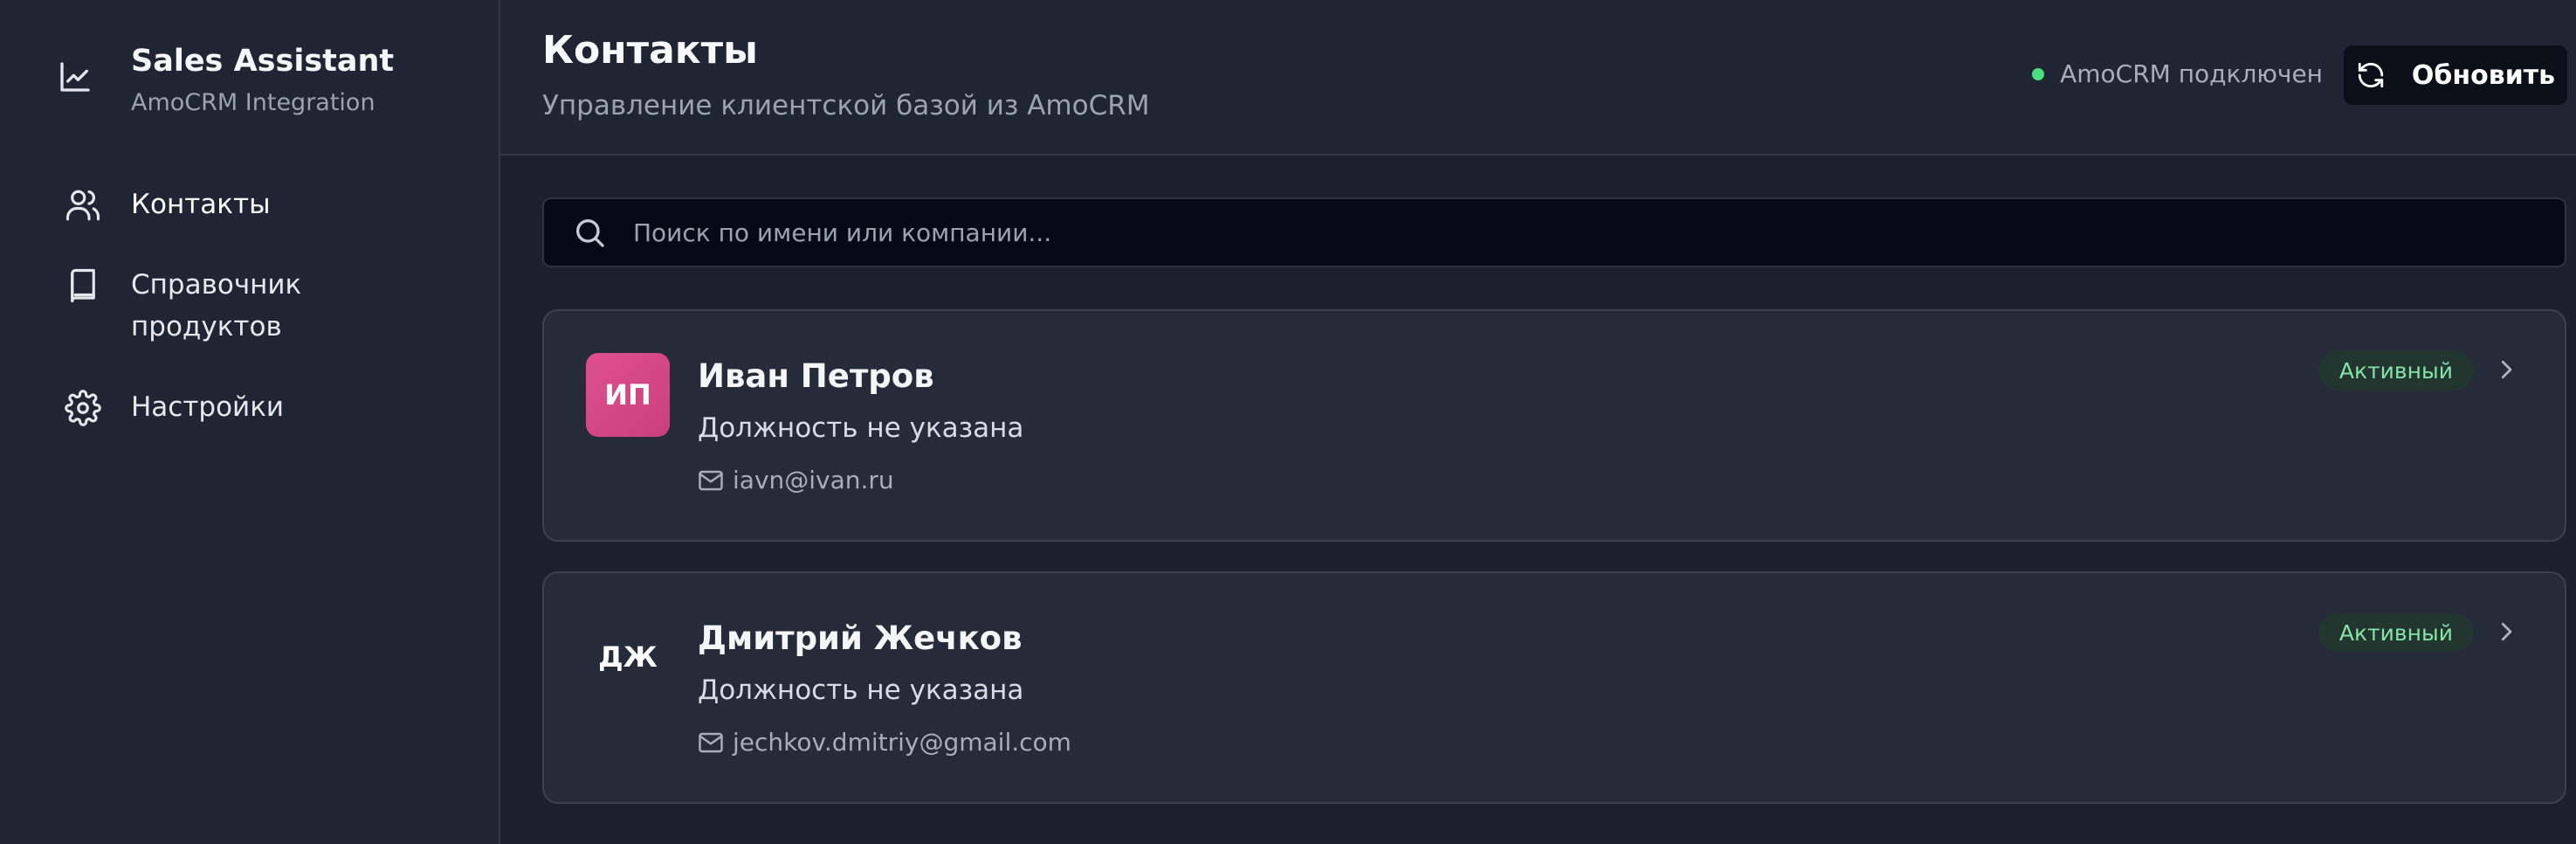 This screenshot has width=2576, height=844. What do you see at coordinates (2371, 75) in the screenshot?
I see `refresh-icon` at bounding box center [2371, 75].